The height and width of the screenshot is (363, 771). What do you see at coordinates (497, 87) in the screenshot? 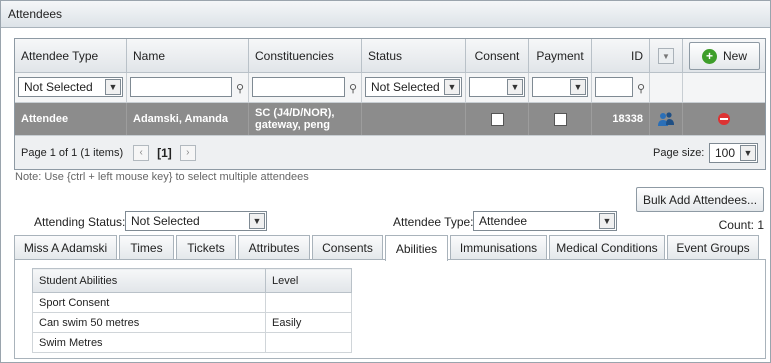
I see `consent-filter: ▼` at bounding box center [497, 87].